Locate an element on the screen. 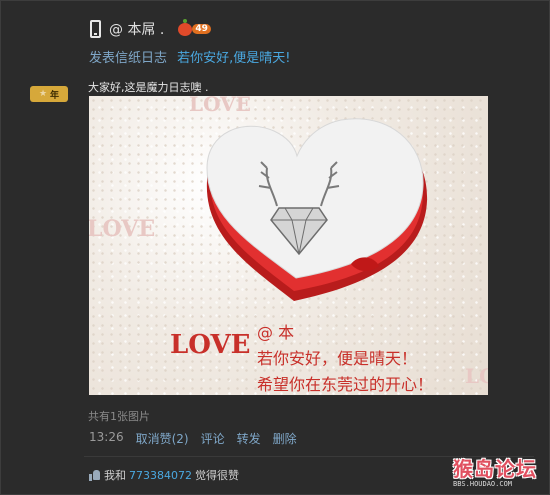  unlike-button: 取消赞(2) is located at coordinates (162, 438).